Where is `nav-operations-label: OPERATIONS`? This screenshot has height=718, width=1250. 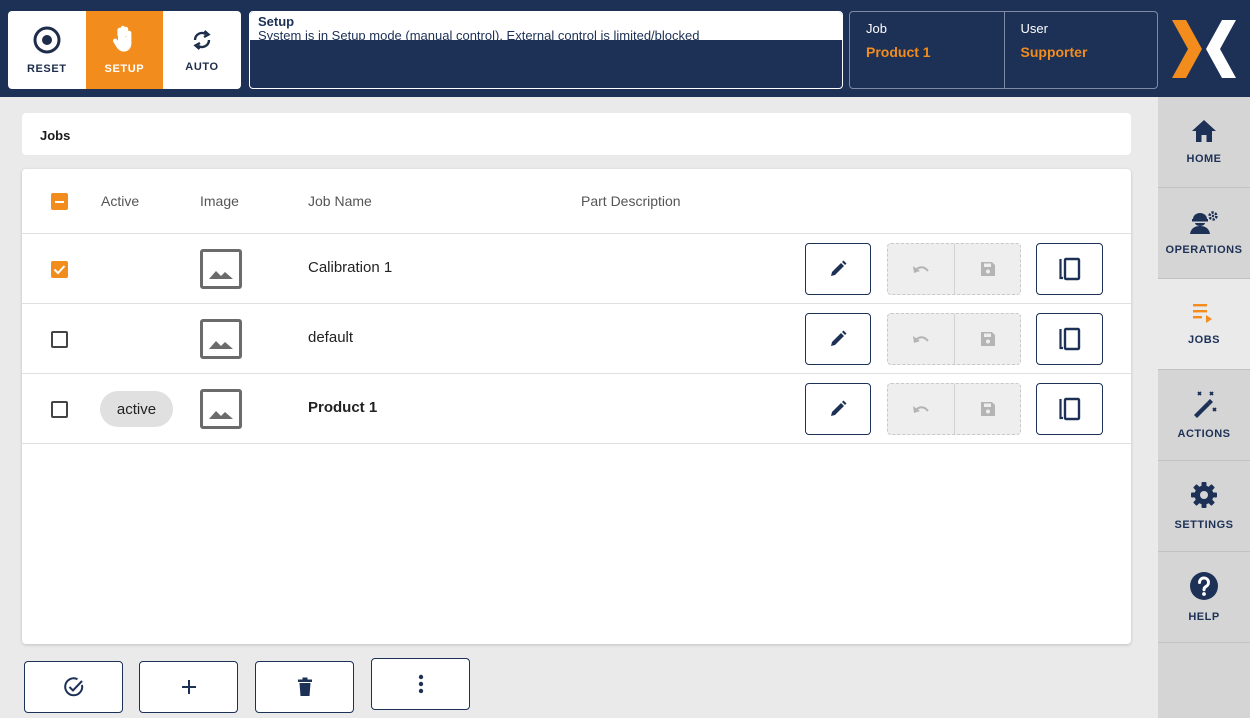 nav-operations-label: OPERATIONS is located at coordinates (1204, 250).